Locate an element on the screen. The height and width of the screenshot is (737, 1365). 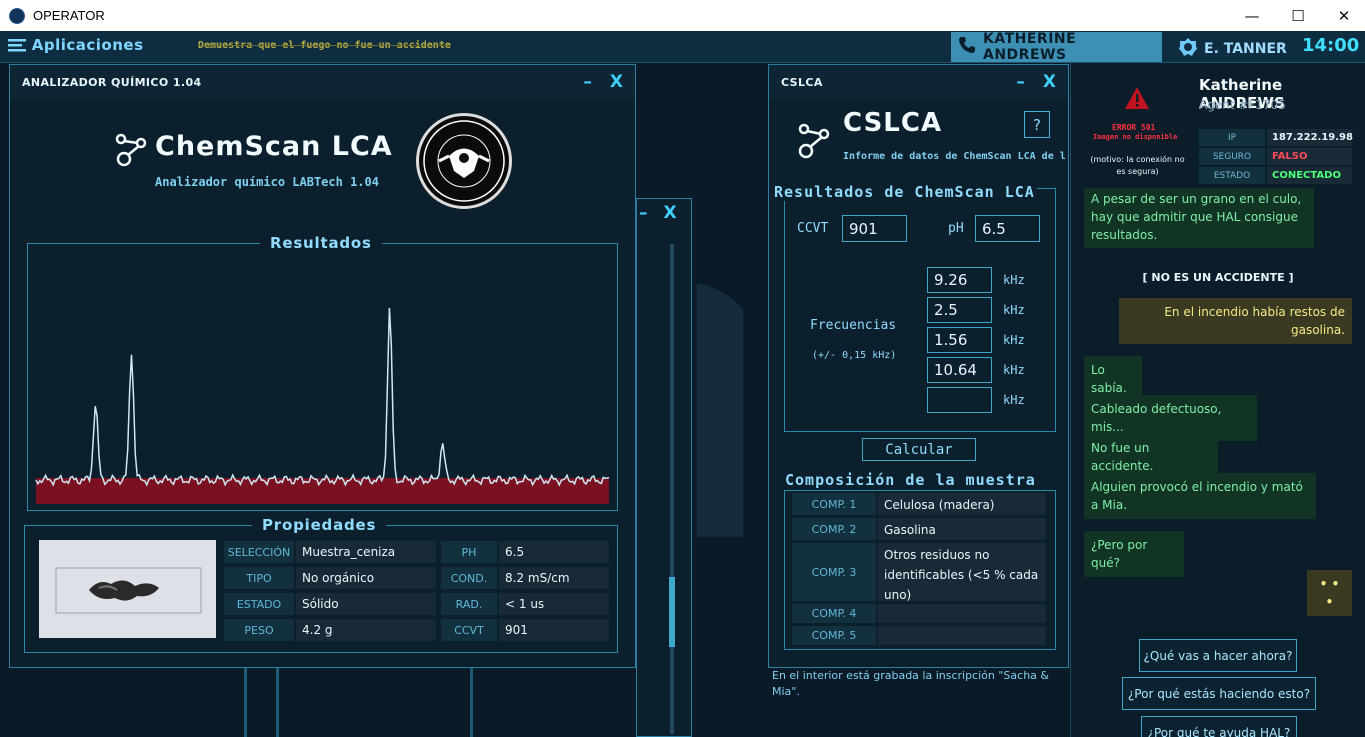
connection-info-key: ESTADO is located at coordinates (1232, 175).